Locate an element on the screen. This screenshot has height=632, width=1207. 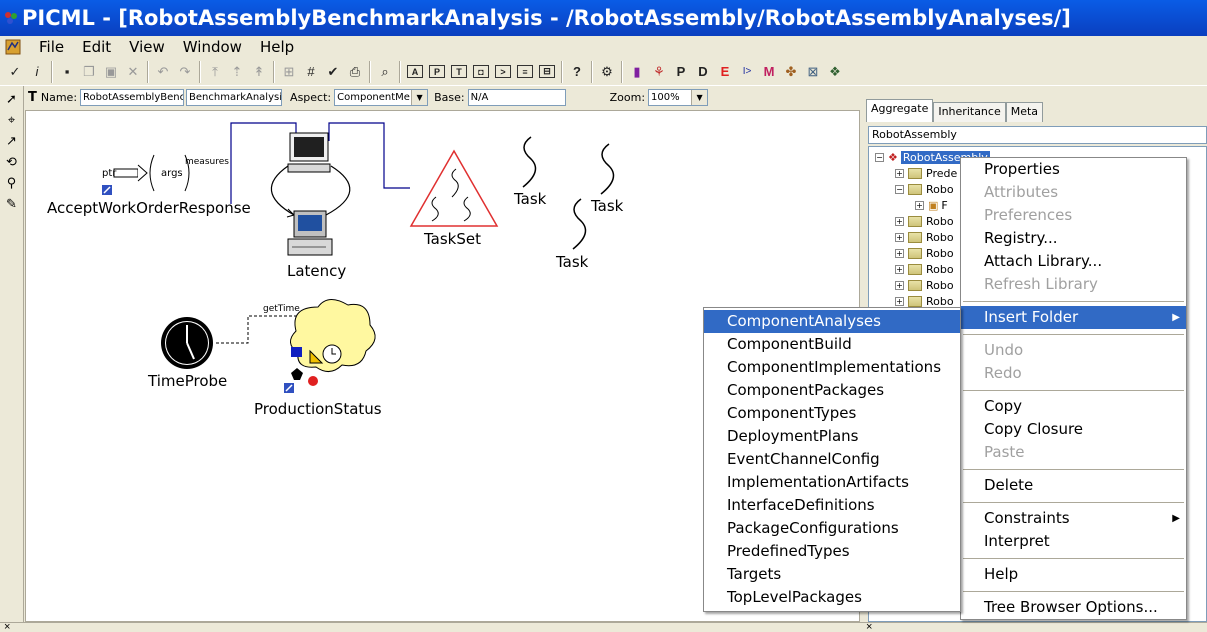
plugin-puzzle-icon: ✤ is located at coordinates (791, 72).